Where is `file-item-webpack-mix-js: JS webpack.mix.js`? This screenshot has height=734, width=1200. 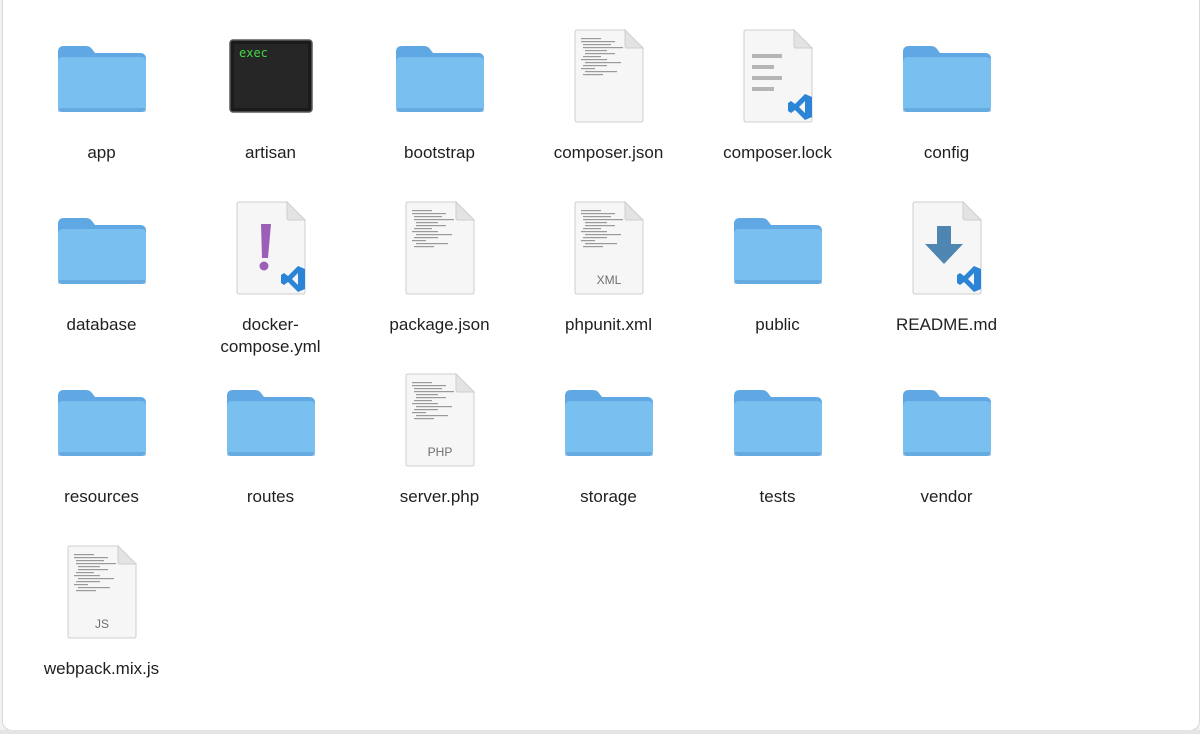
file-item-webpack-mix-js: JS webpack.mix.js is located at coordinates (101, 626).